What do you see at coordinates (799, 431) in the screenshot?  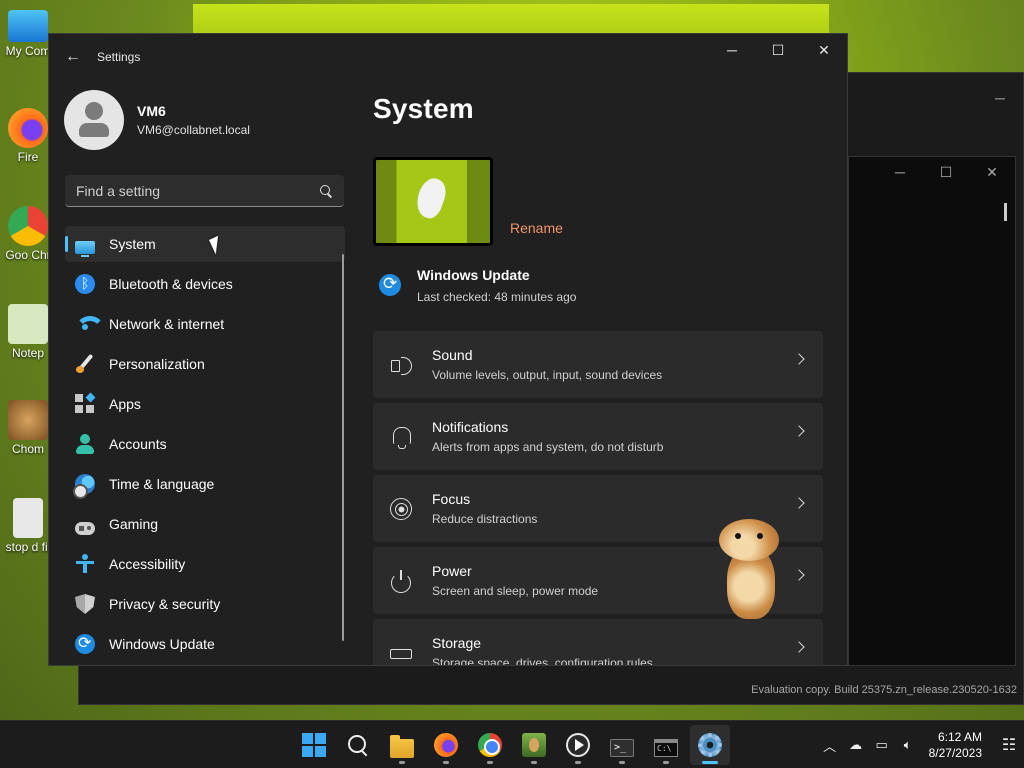 I see `chevron-right-icon` at bounding box center [799, 431].